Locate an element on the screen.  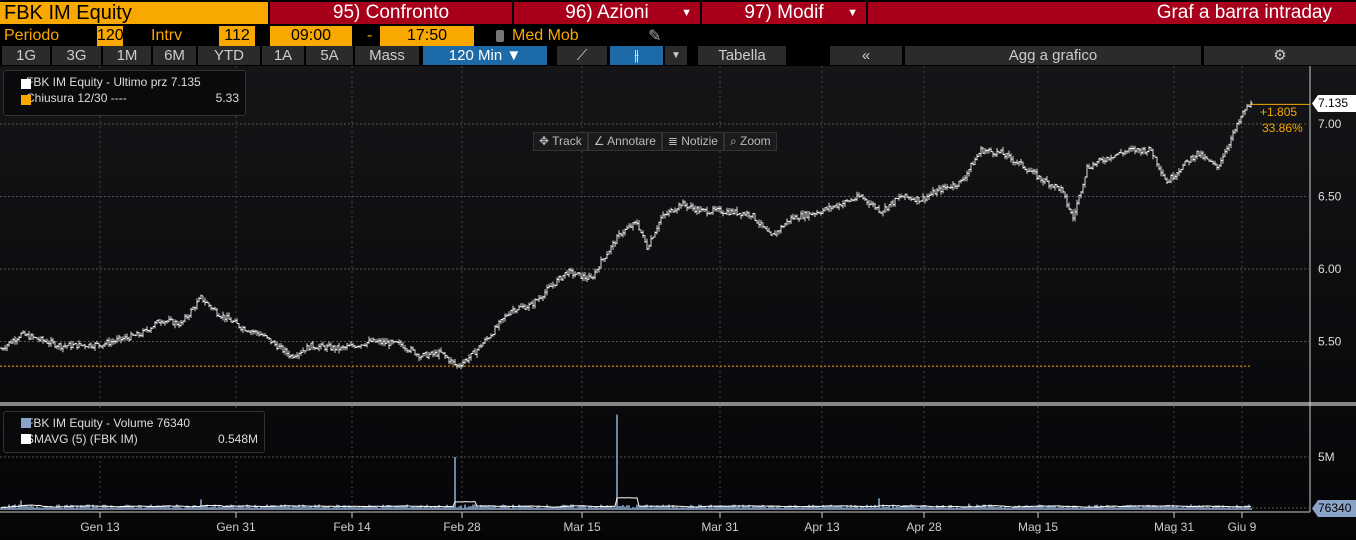
tool-annotare: ∠ Annotare is located at coordinates (624, 141).